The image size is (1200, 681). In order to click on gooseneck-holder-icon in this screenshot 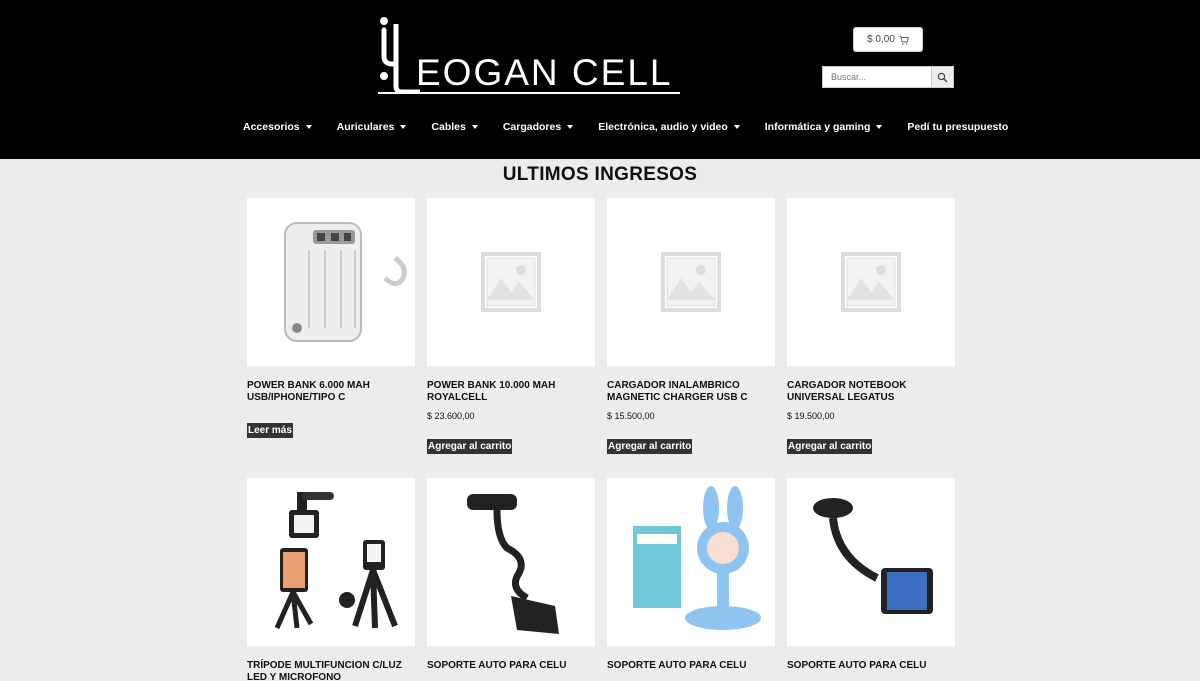, I will do `click(513, 564)`.